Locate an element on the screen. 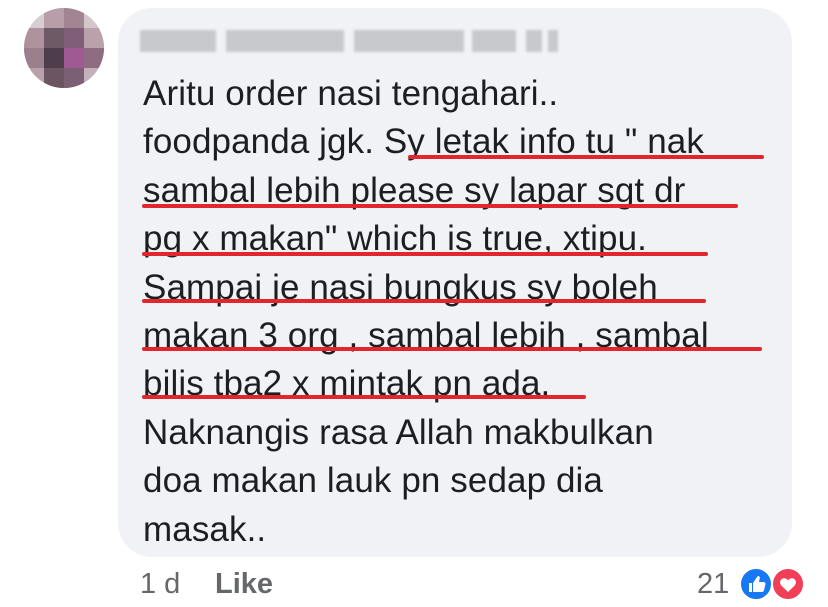 Image resolution: width=828 pixels, height=607 pixels. comment-line: Sampai je nasi bungkus sy boleh is located at coordinates (400, 287).